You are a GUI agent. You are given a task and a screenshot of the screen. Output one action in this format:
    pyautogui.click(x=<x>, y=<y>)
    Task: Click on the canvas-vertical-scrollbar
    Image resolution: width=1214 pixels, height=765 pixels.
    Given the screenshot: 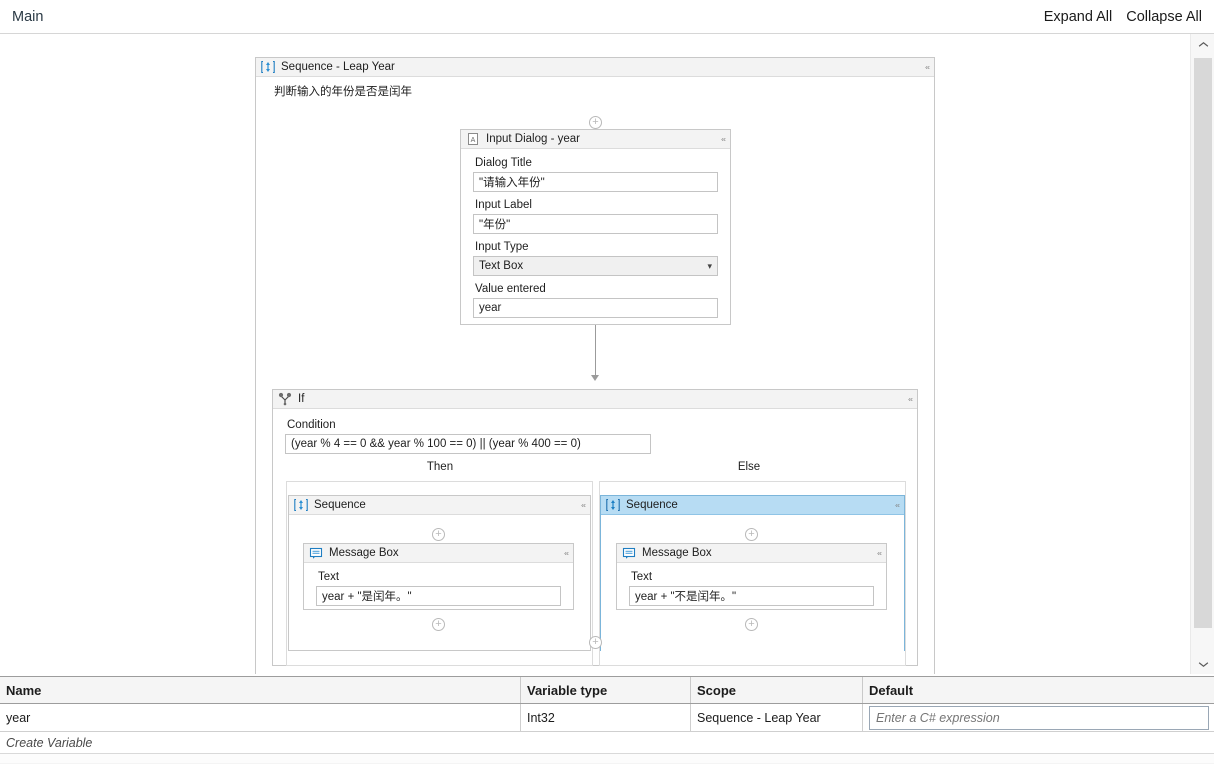 What is the action you would take?
    pyautogui.click(x=1202, y=354)
    